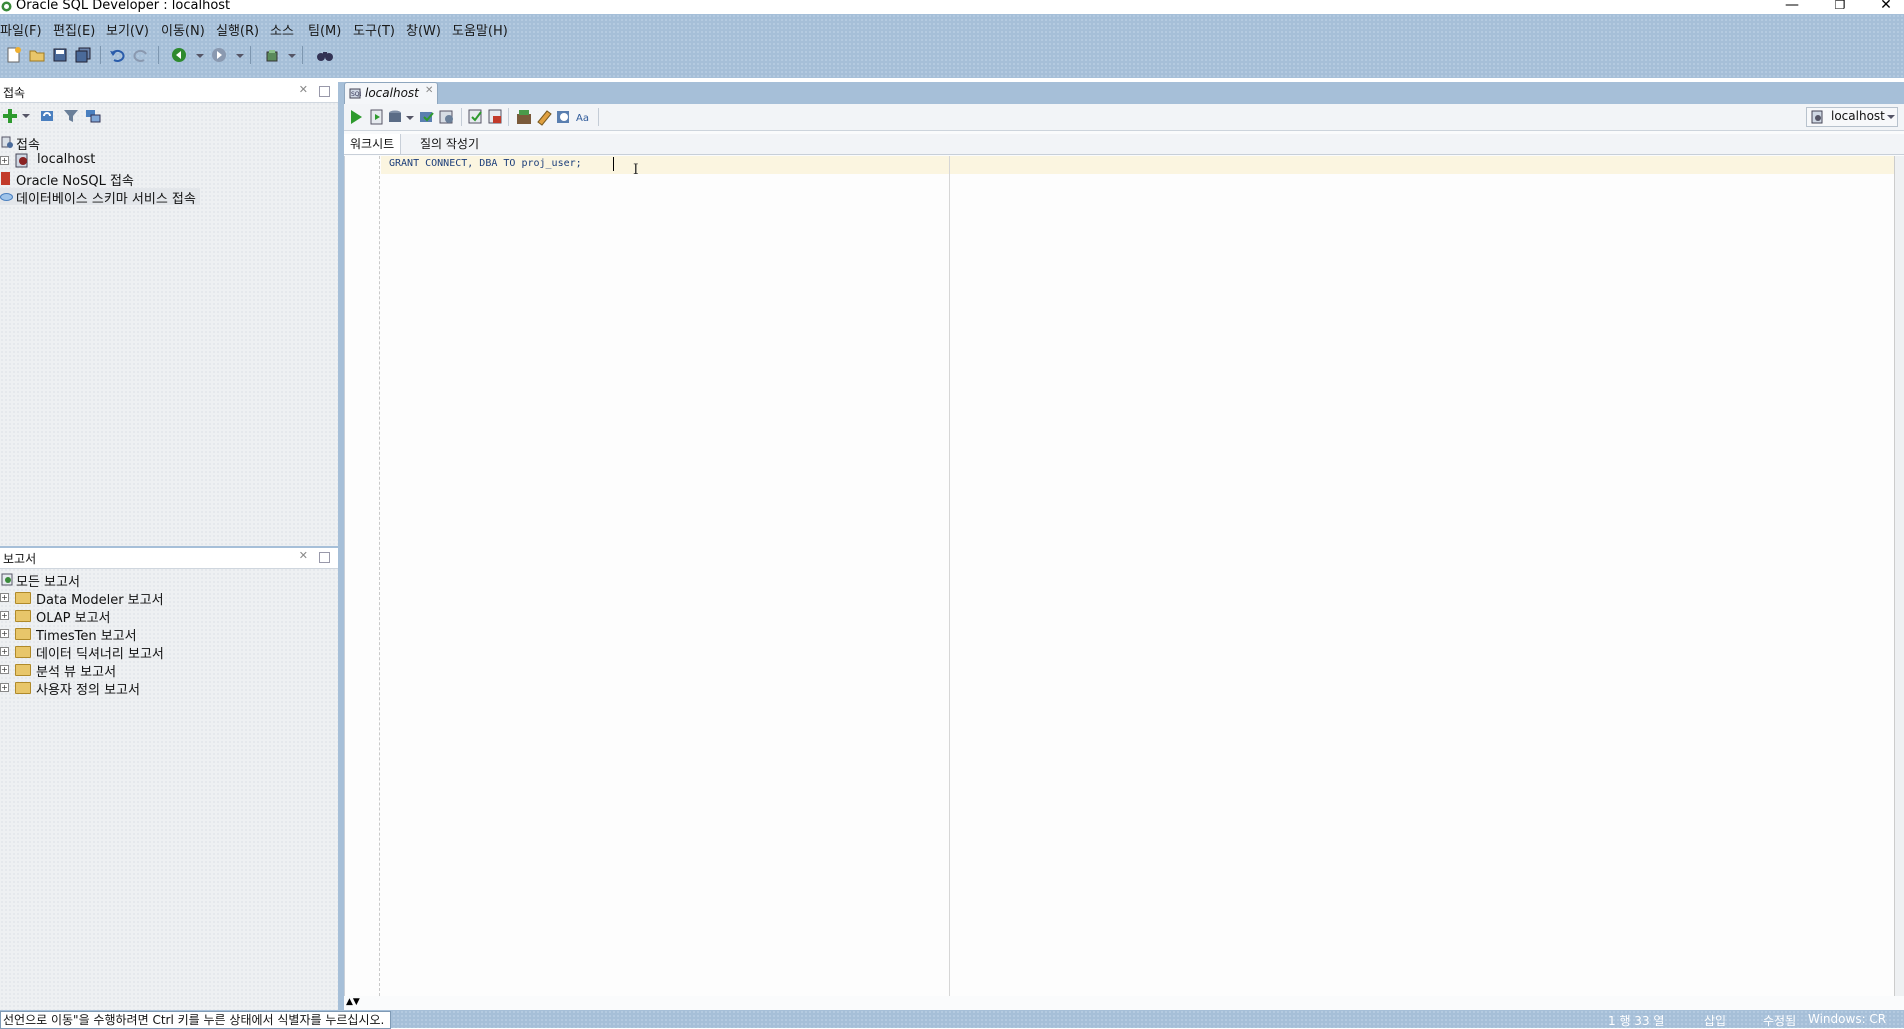 Image resolution: width=1904 pixels, height=1029 pixels. What do you see at coordinates (169, 652) in the screenshot?
I see `tree-item-report: + 데이터 딕셔너리 보고서` at bounding box center [169, 652].